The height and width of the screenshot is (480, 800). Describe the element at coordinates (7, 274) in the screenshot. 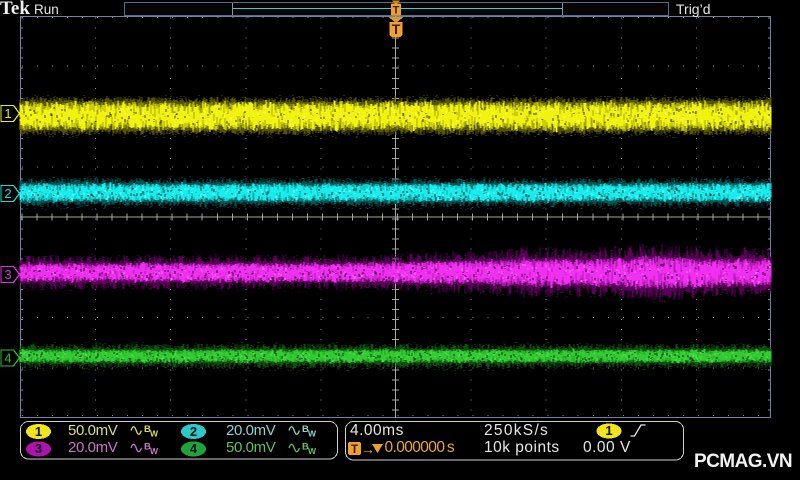

I see `svg-text: 3` at that location.